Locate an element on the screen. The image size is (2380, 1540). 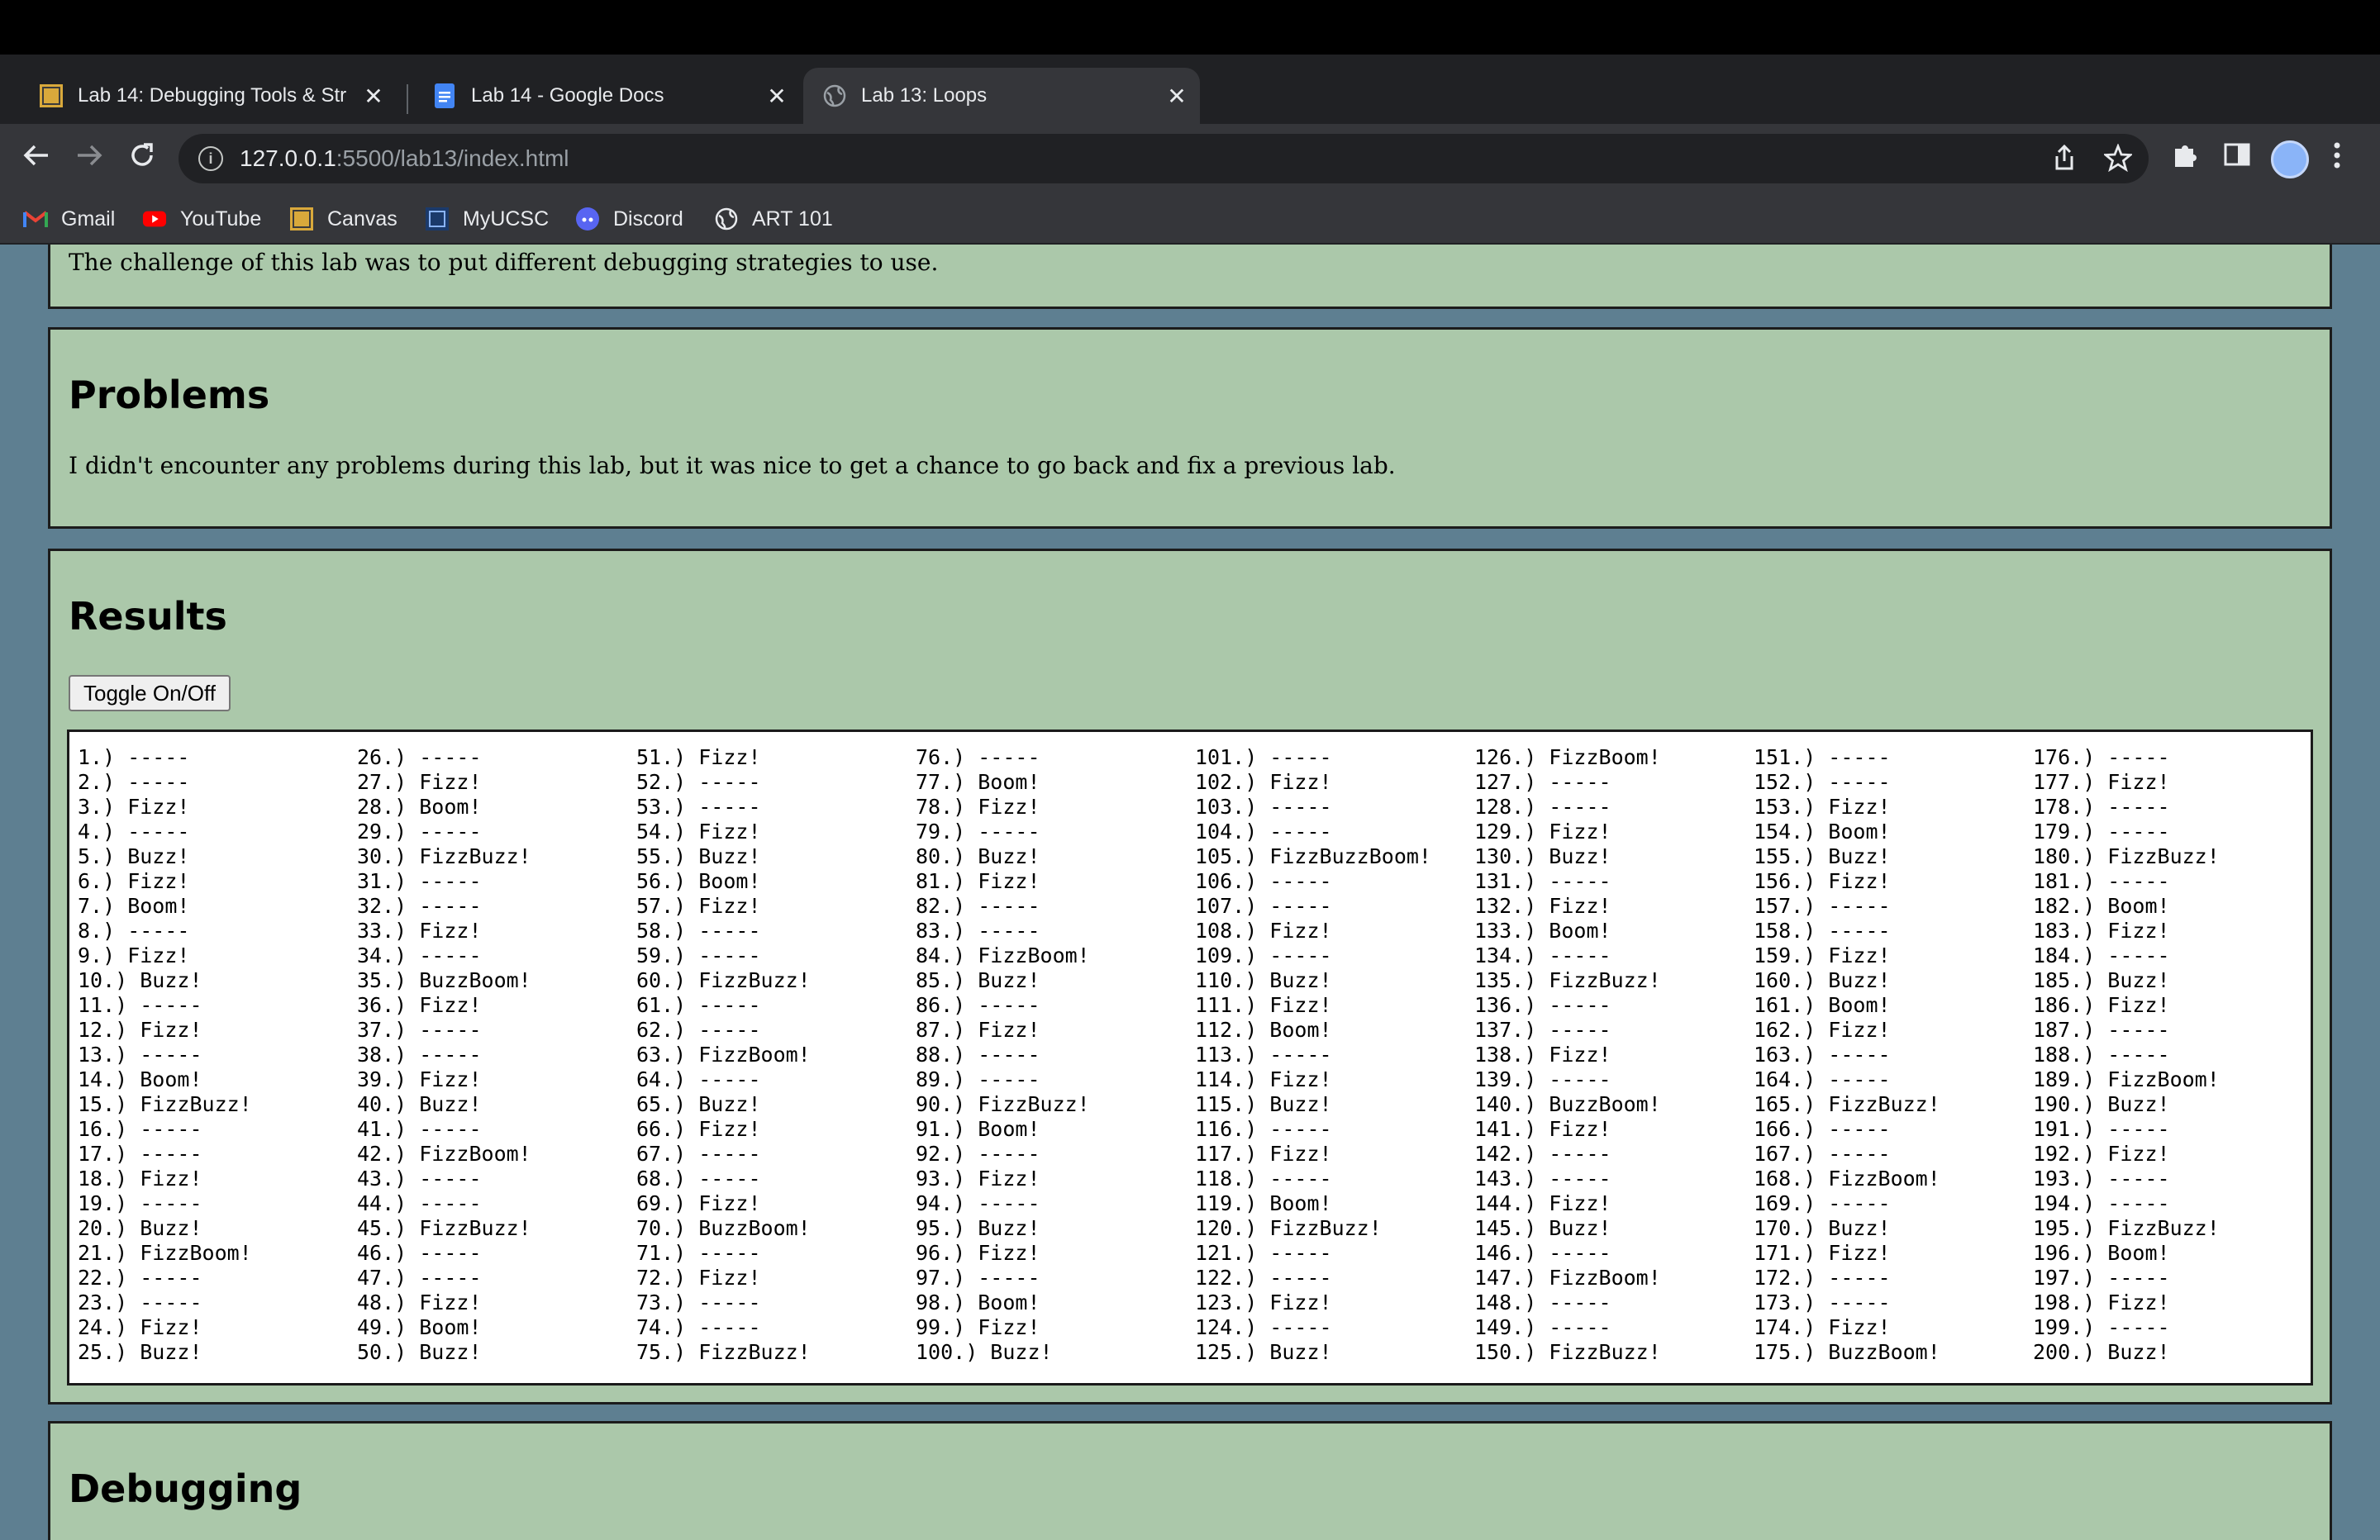
result-line: 28.) Boom! is located at coordinates (419, 807).